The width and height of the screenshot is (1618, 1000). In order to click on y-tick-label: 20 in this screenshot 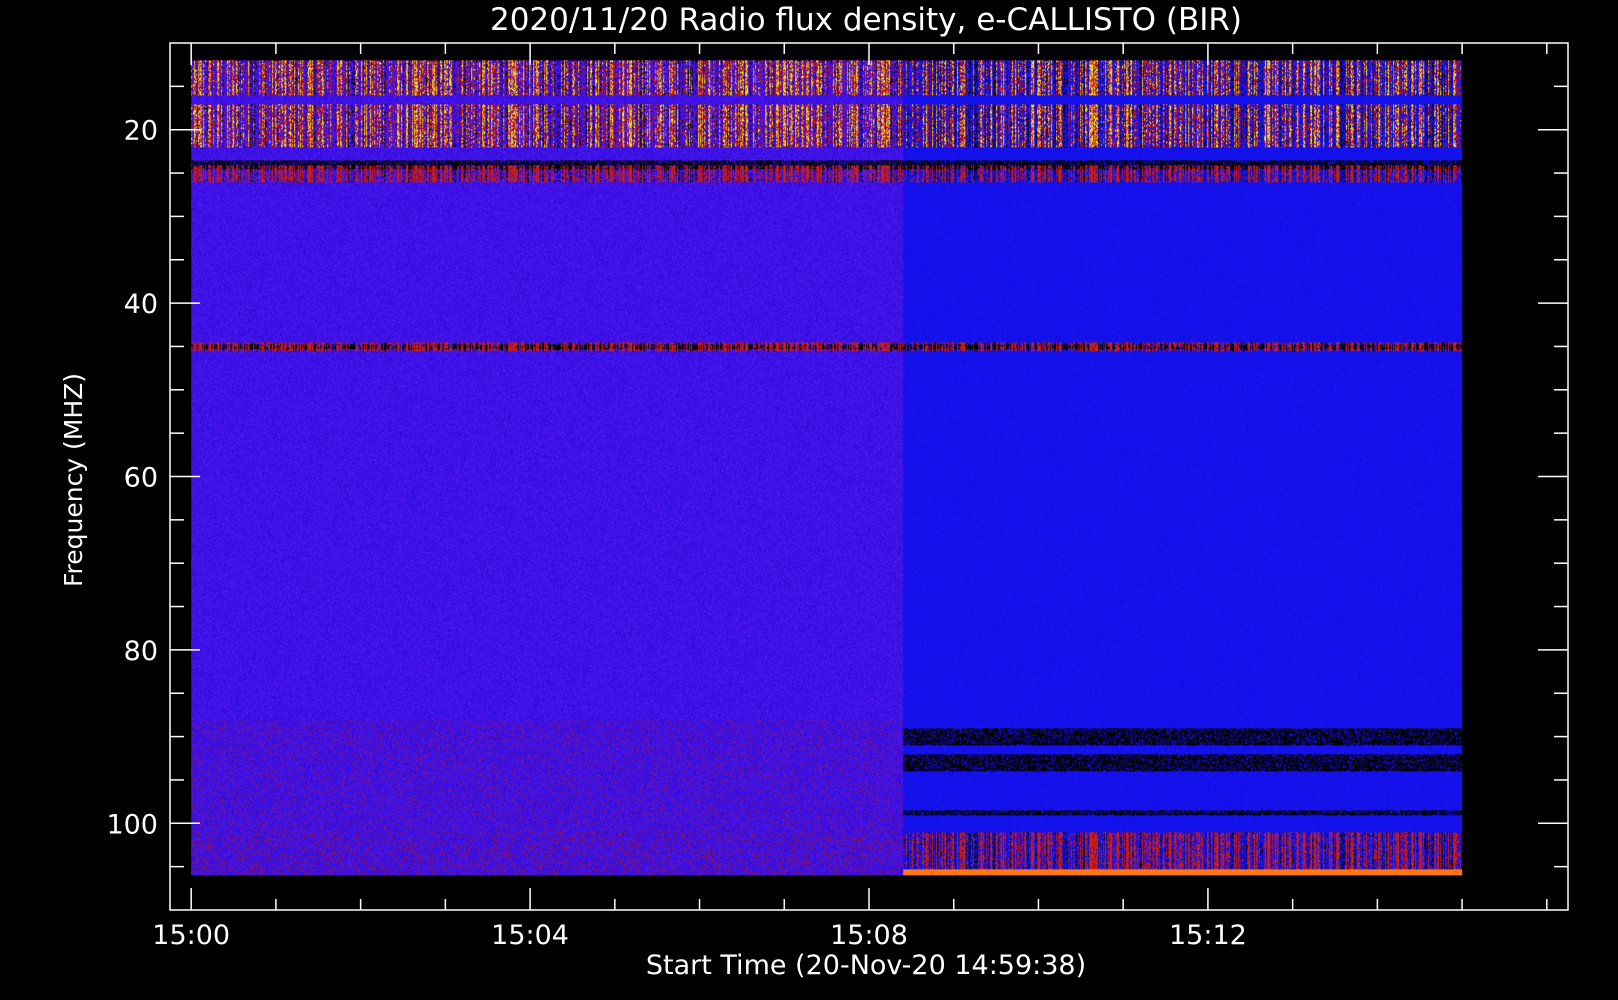, I will do `click(141, 131)`.